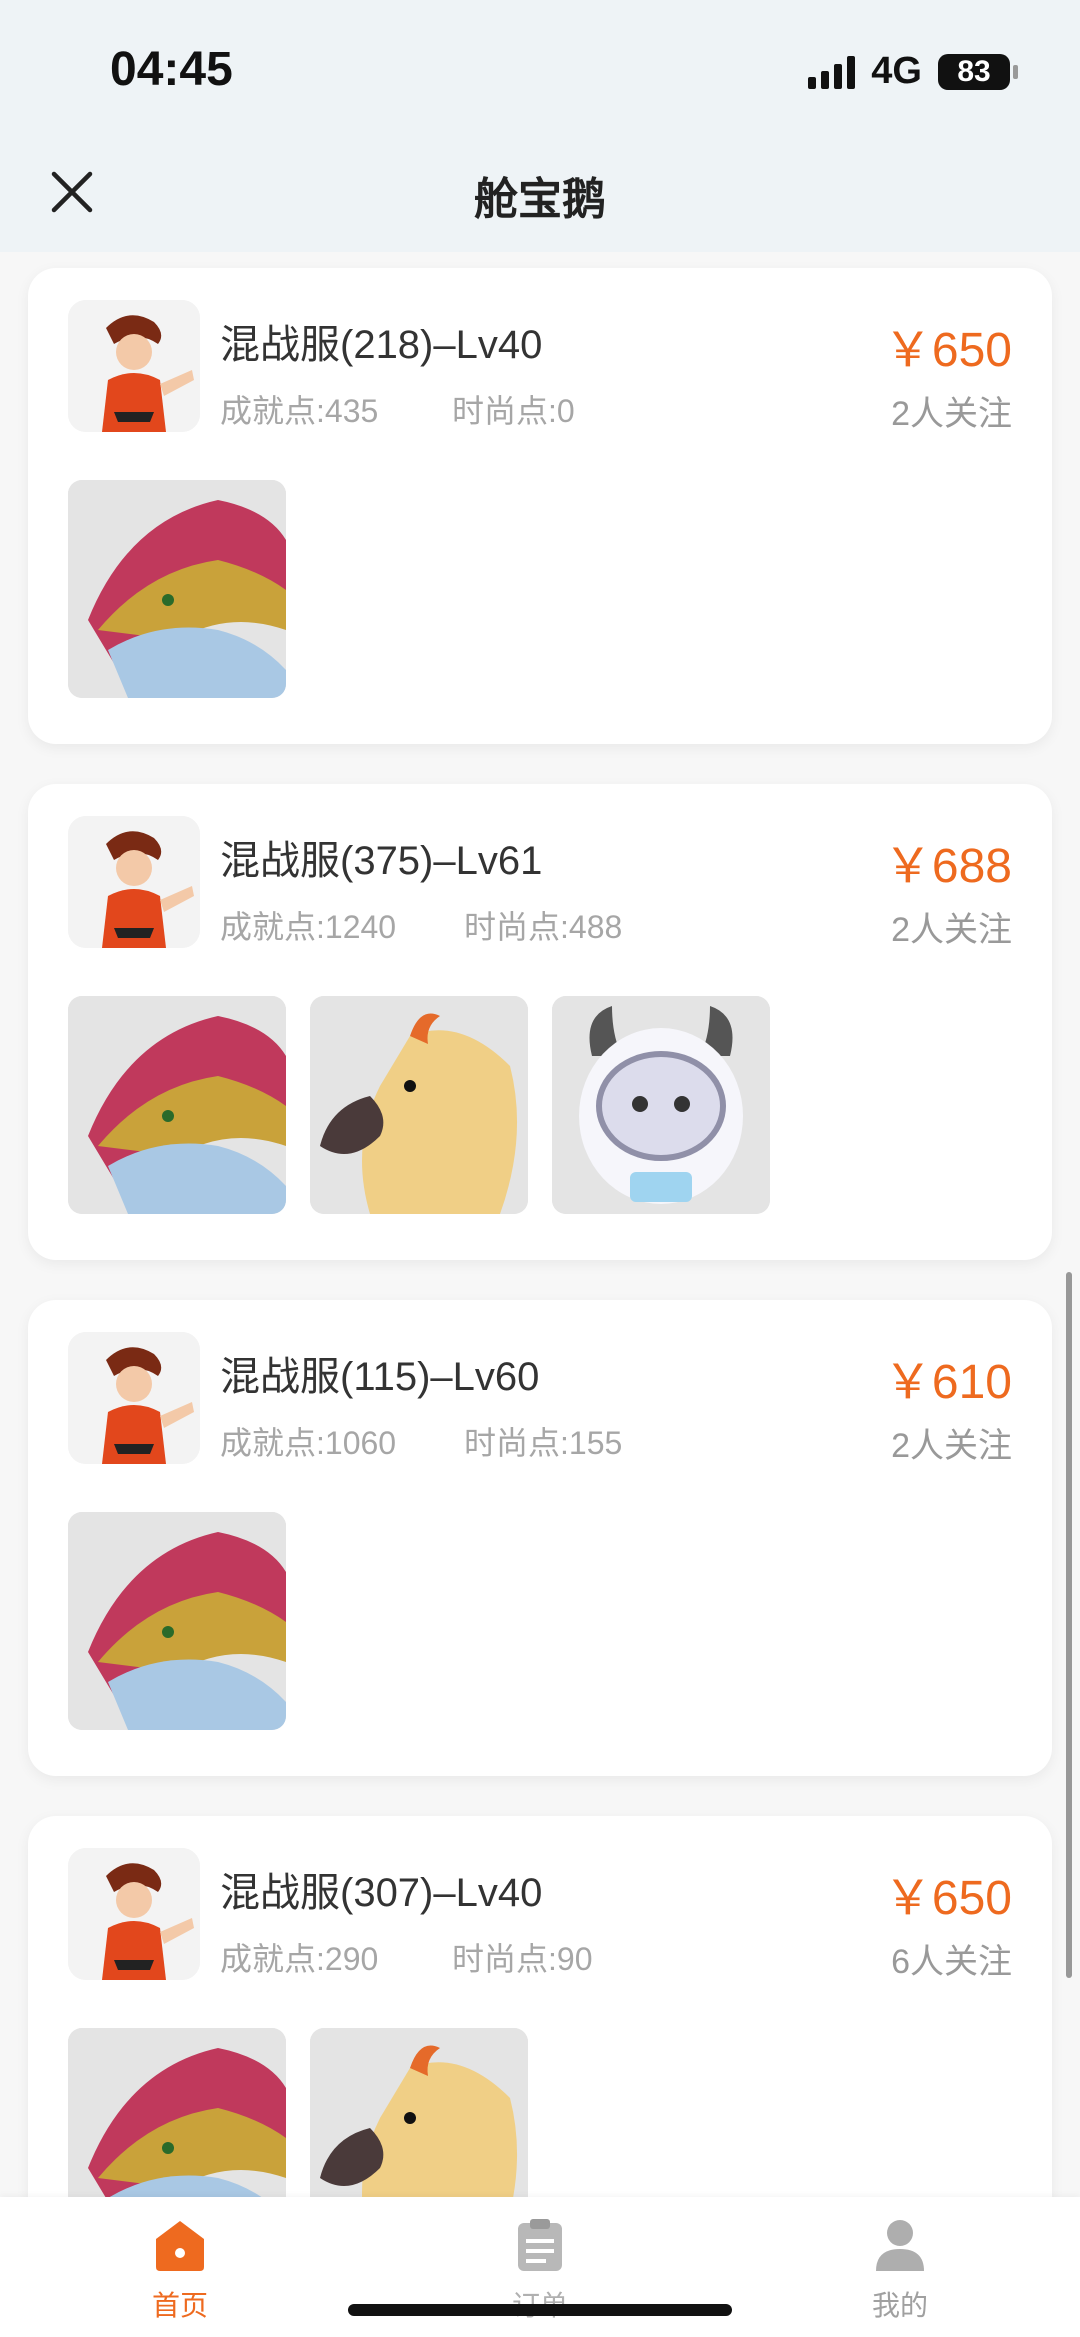  I want to click on bottom-nav: 首页 订单 我的, so click(540, 2267).